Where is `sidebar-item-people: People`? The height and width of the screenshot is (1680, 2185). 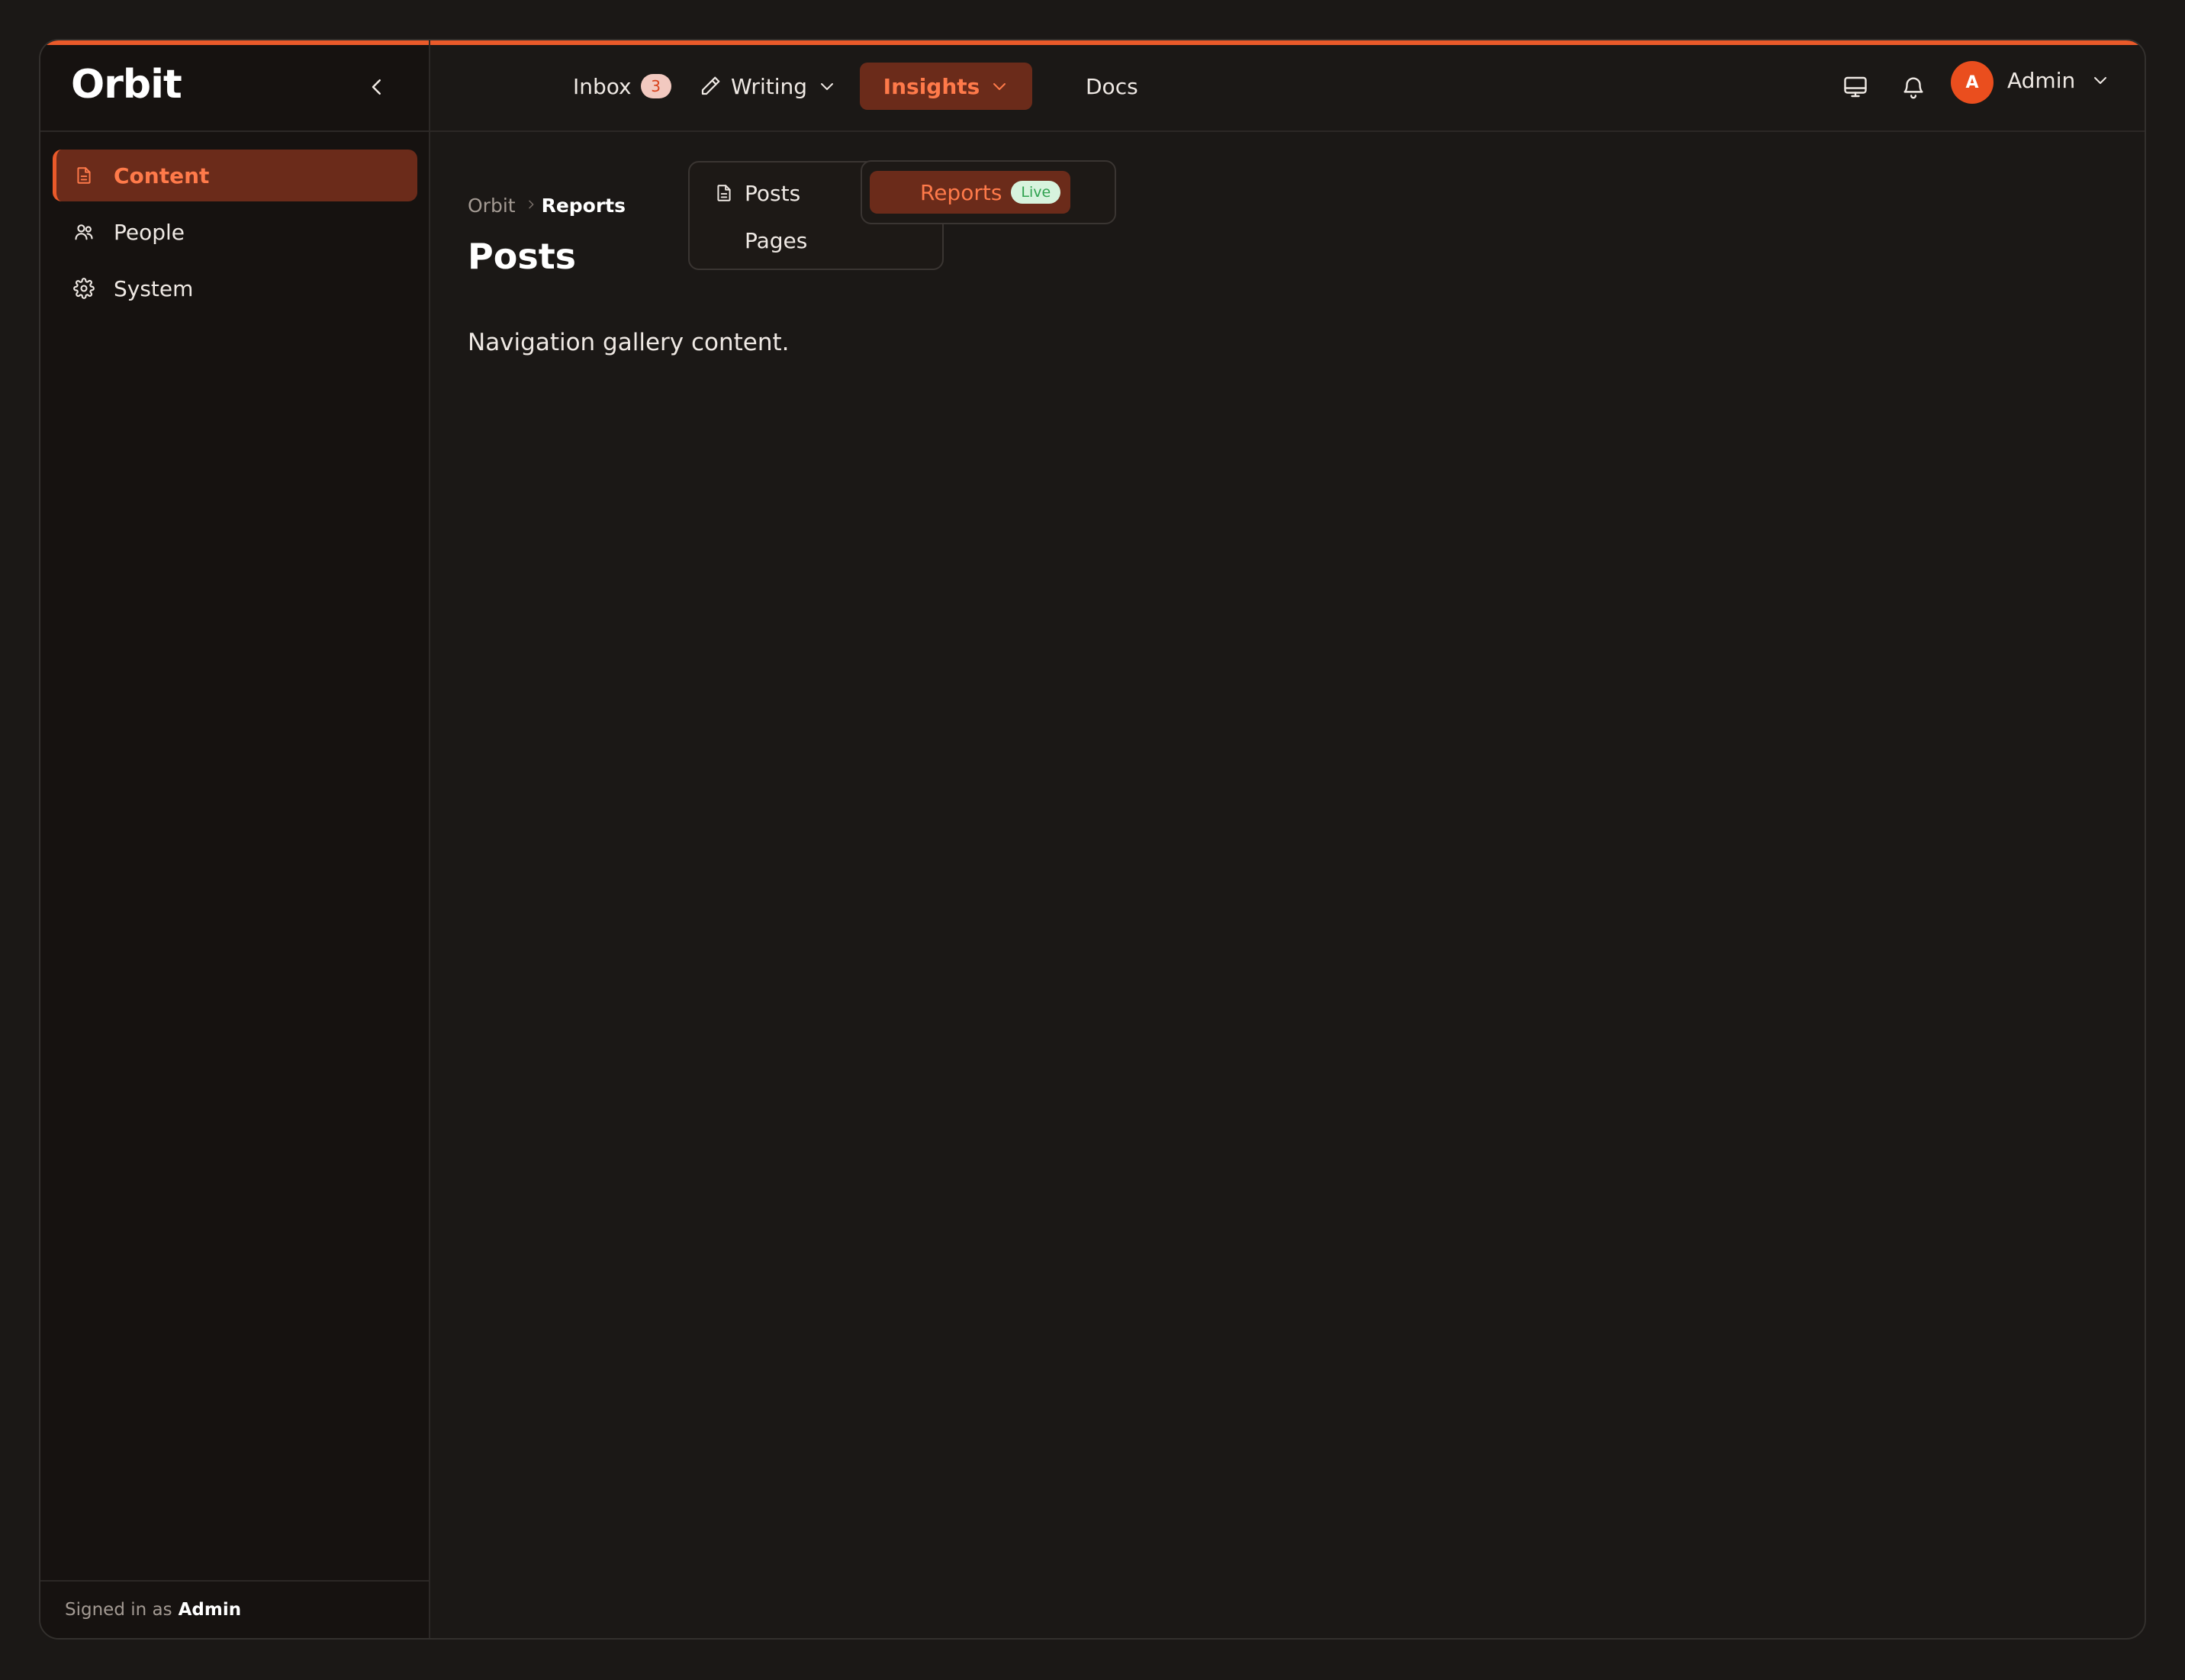 sidebar-item-people: People is located at coordinates (235, 232).